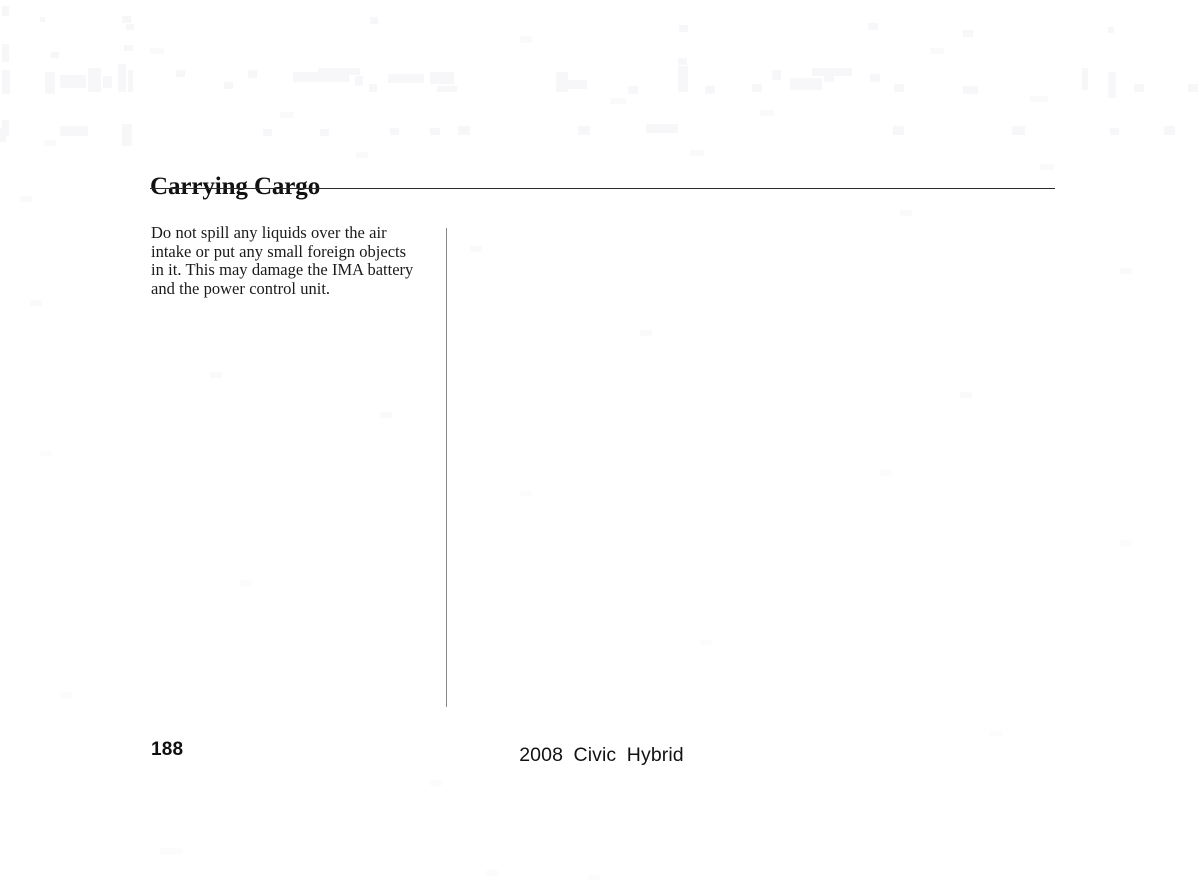  What do you see at coordinates (601, 755) in the screenshot?
I see `model-year-footer: 2008 Civic Hybrid` at bounding box center [601, 755].